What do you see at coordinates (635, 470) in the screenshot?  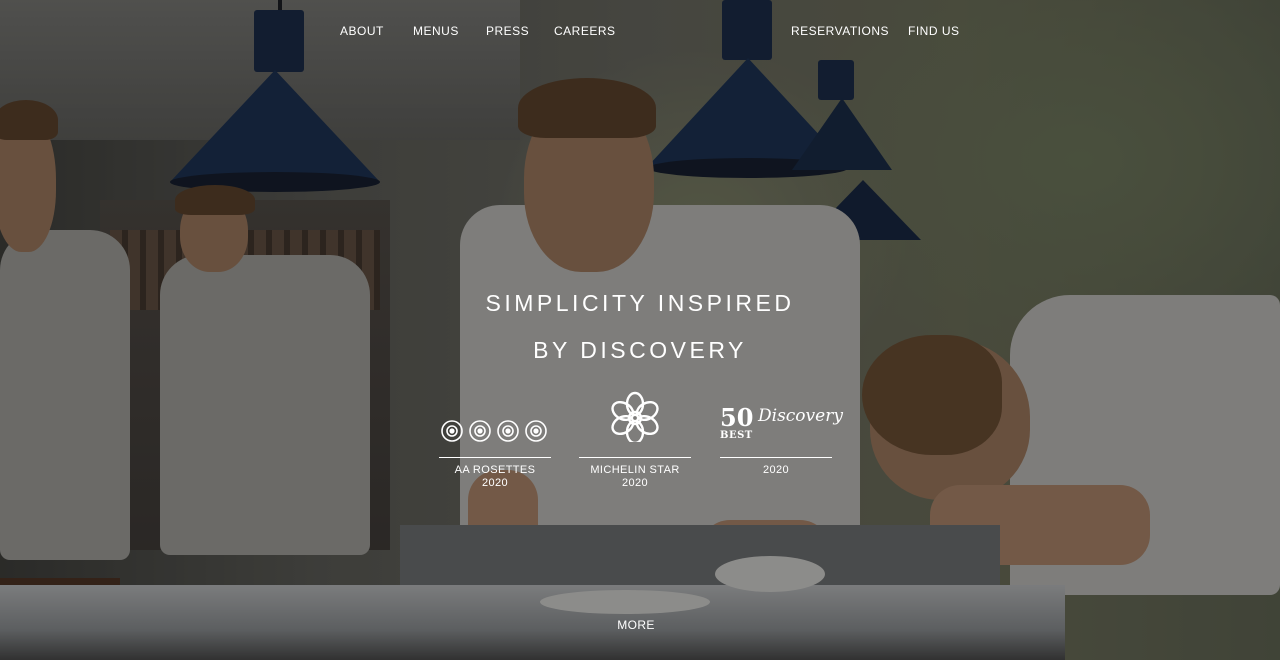 I see `award-title: MICHELIN STAR` at bounding box center [635, 470].